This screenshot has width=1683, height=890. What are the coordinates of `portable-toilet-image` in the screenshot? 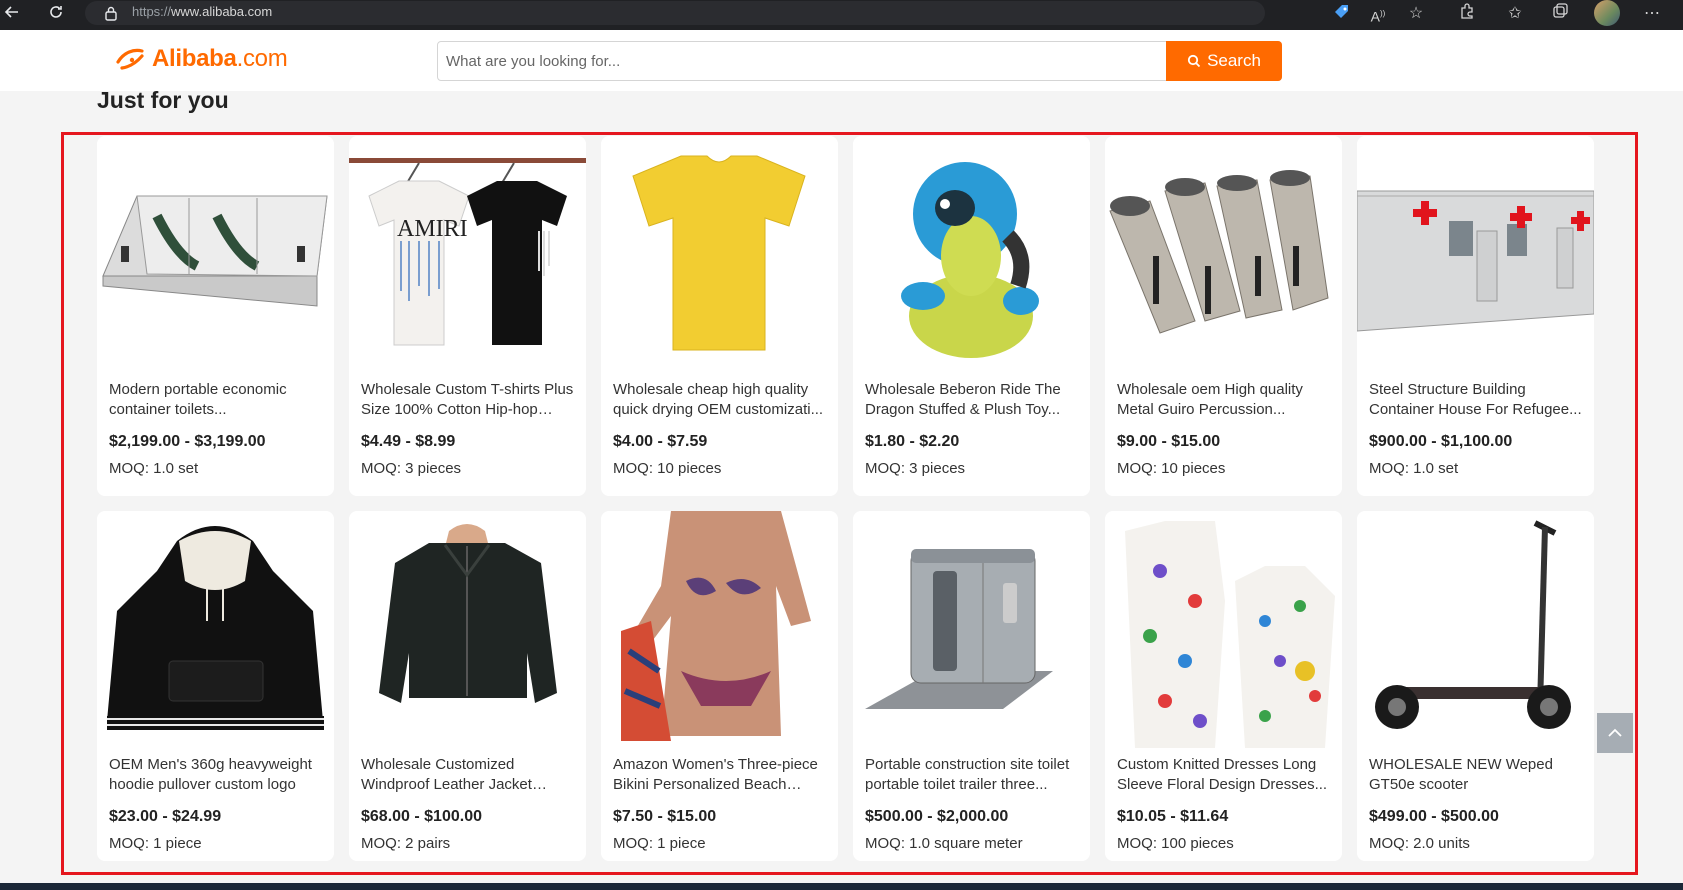 It's located at (971, 629).